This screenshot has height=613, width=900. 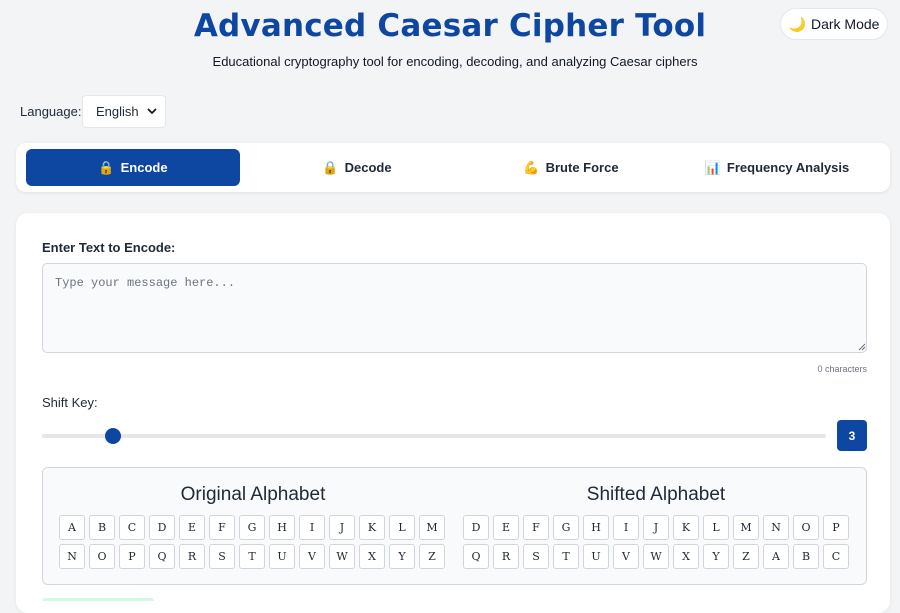 I want to click on shifted-letter-cell: Q, so click(x=476, y=556).